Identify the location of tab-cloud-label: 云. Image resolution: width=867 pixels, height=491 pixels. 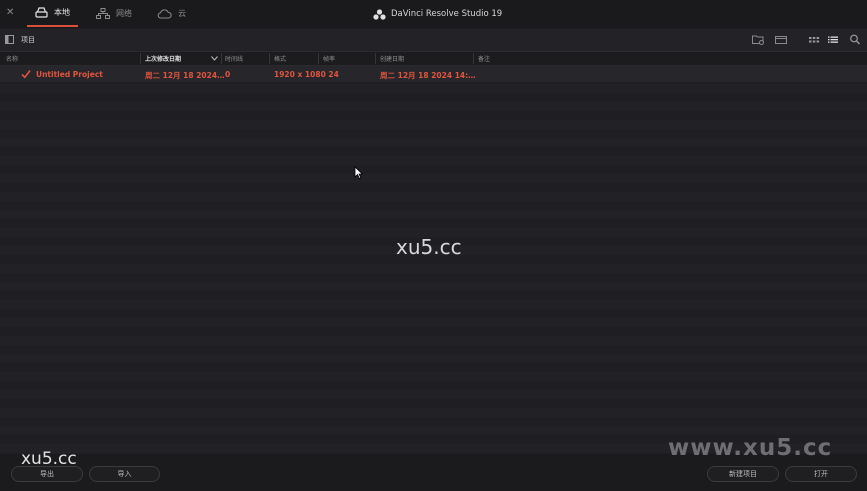
(182, 13).